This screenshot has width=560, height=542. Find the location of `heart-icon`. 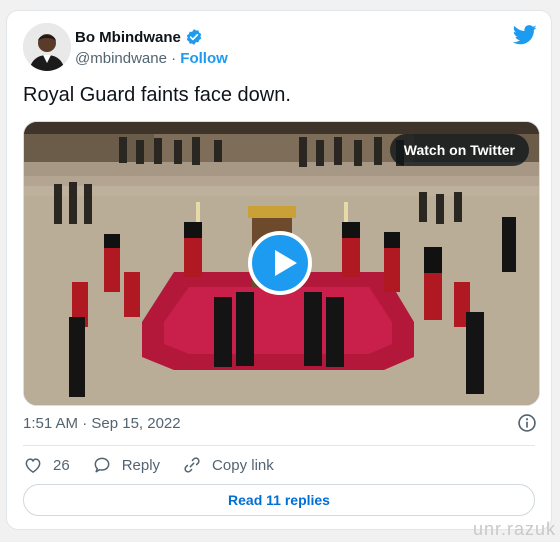

heart-icon is located at coordinates (33, 465).